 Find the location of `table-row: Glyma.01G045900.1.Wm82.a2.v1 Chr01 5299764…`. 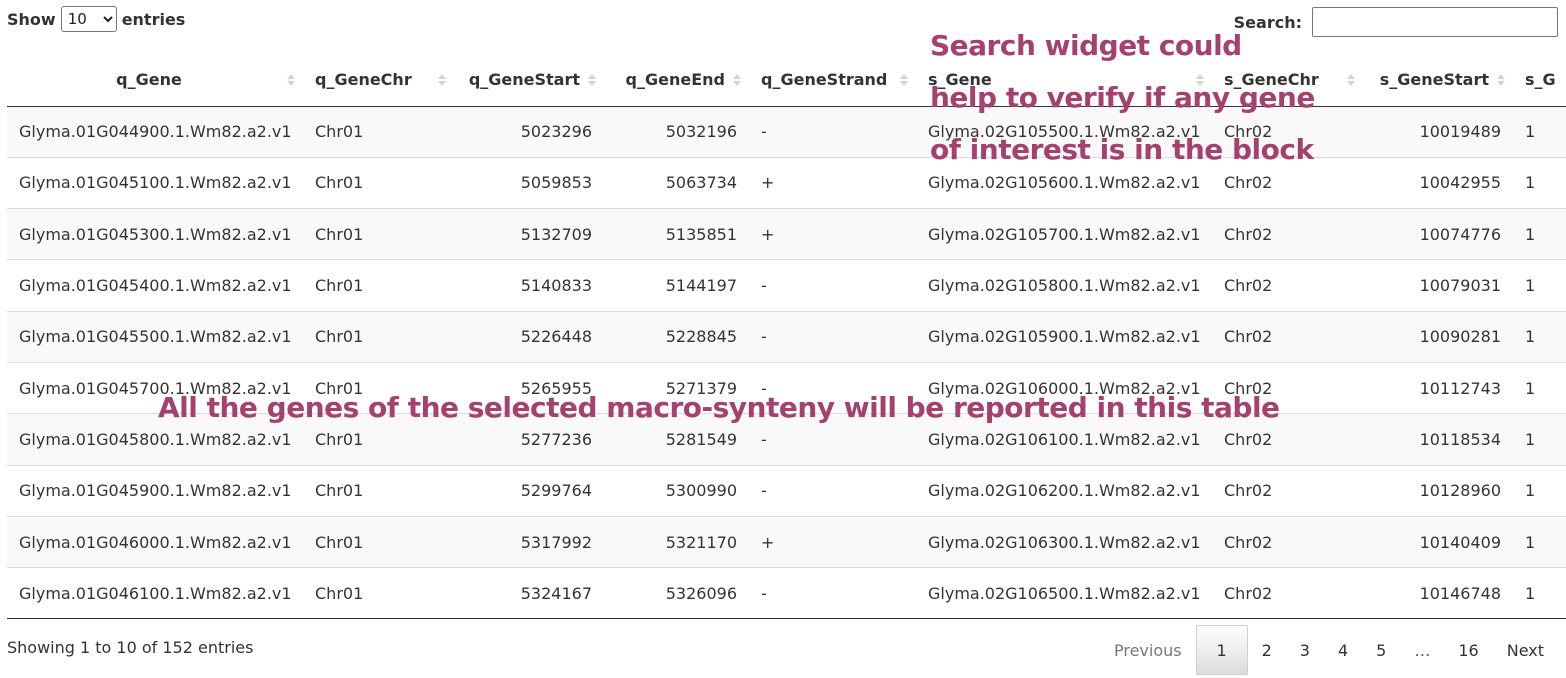

table-row: Glyma.01G045900.1.Wm82.a2.v1 Chr01 5299764… is located at coordinates (786, 490).